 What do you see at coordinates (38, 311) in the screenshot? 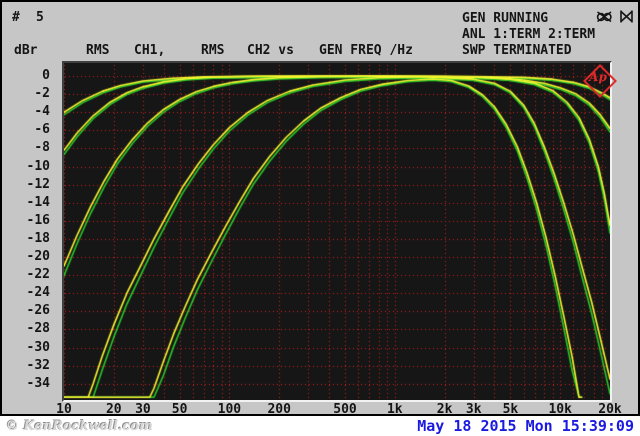
I see `y-tick-label: -26` at bounding box center [38, 311].